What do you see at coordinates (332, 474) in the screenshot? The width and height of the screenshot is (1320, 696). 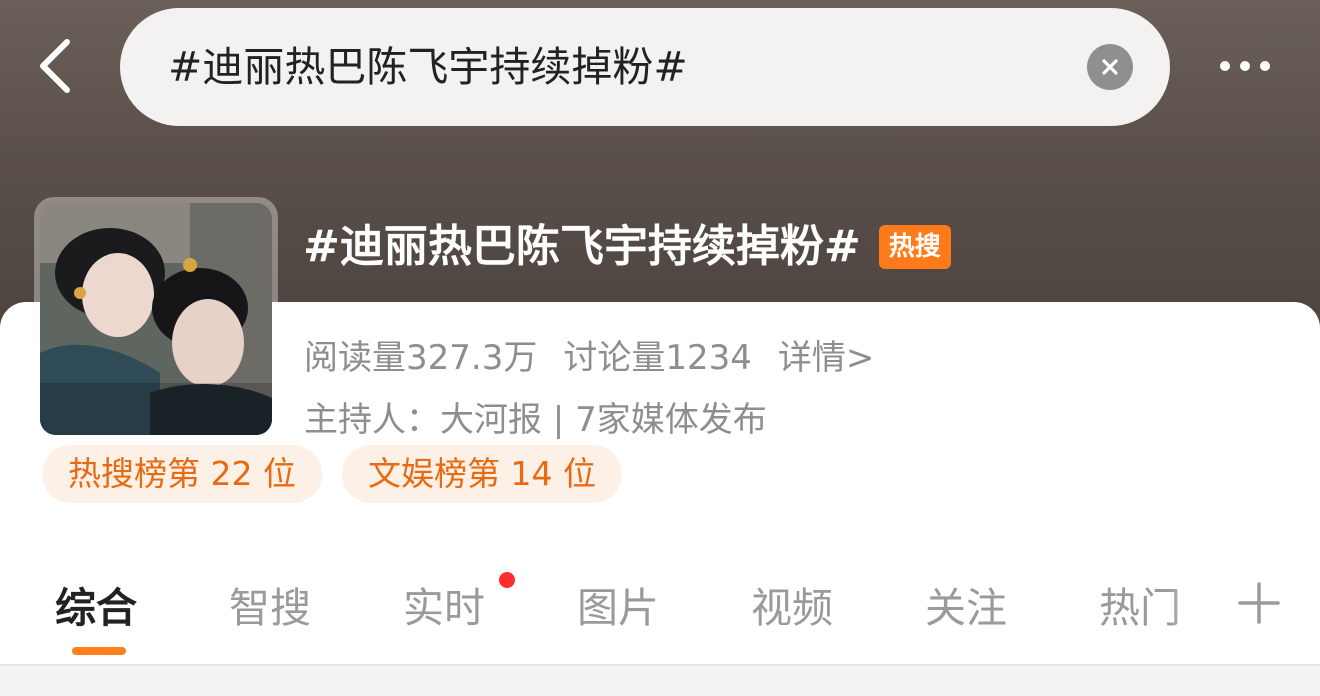 I see `rank-tags: 热搜榜第 22 位 文娱榜第 14 位` at bounding box center [332, 474].